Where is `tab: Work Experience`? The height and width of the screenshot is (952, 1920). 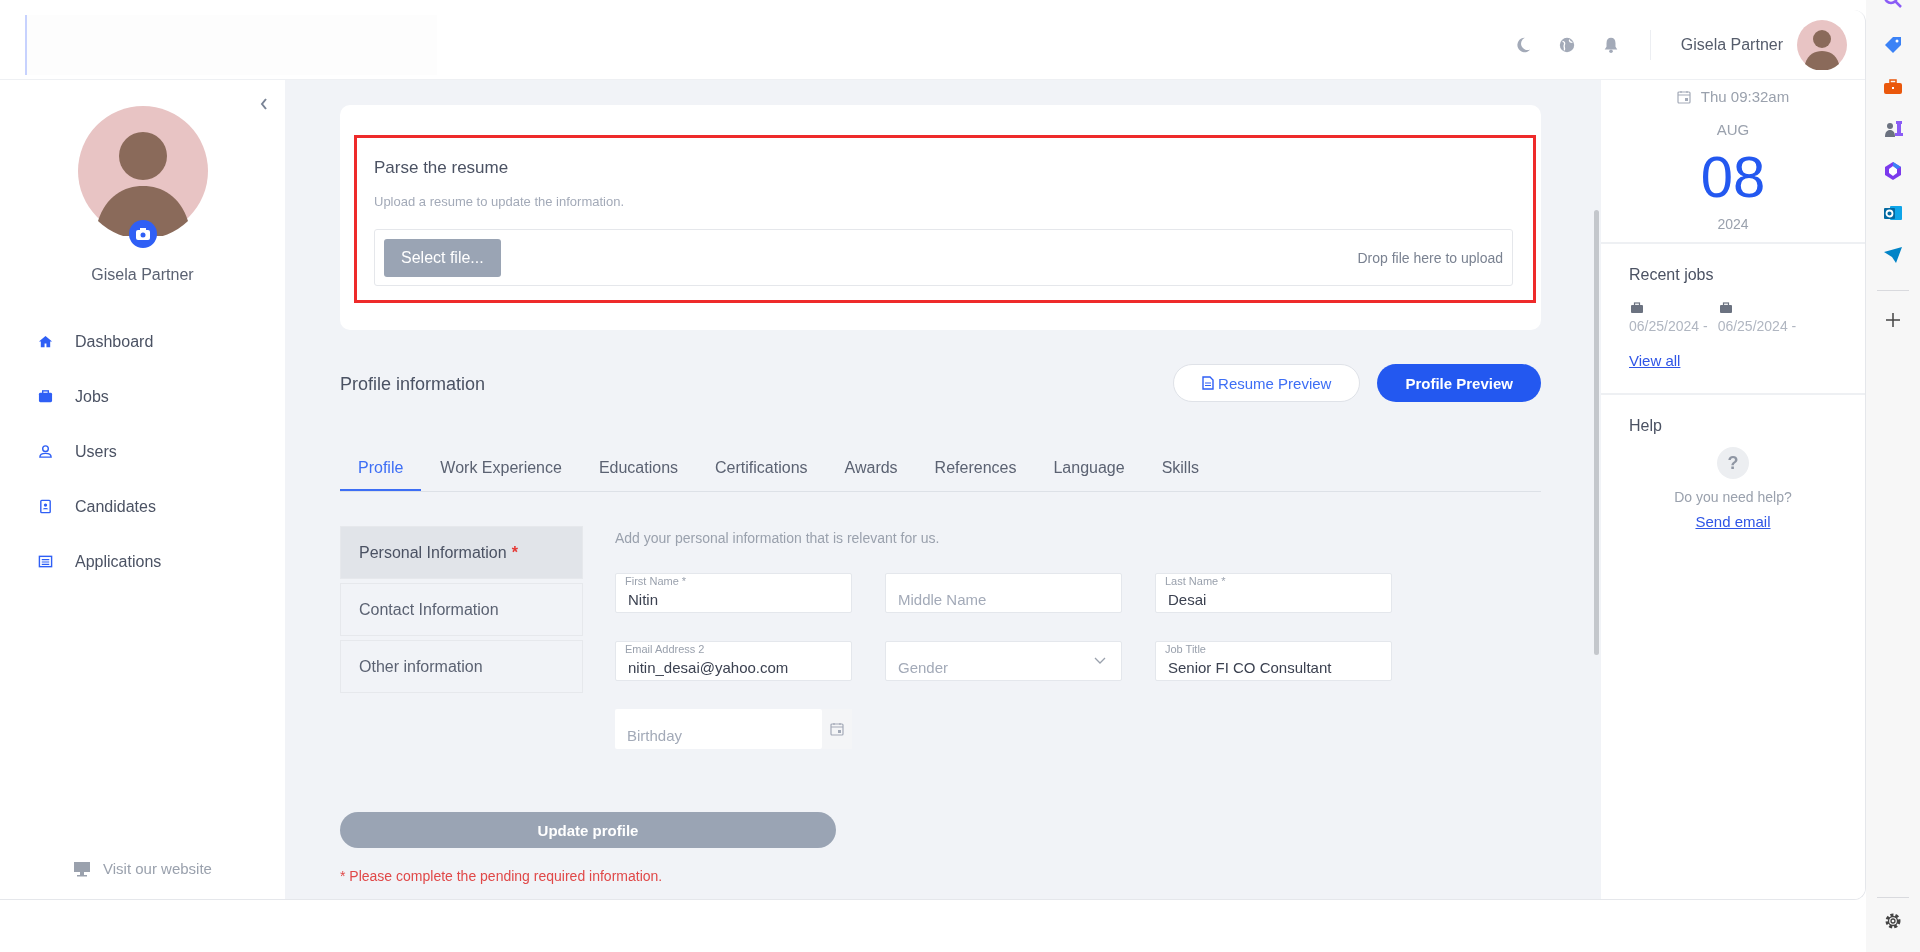 tab: Work Experience is located at coordinates (501, 475).